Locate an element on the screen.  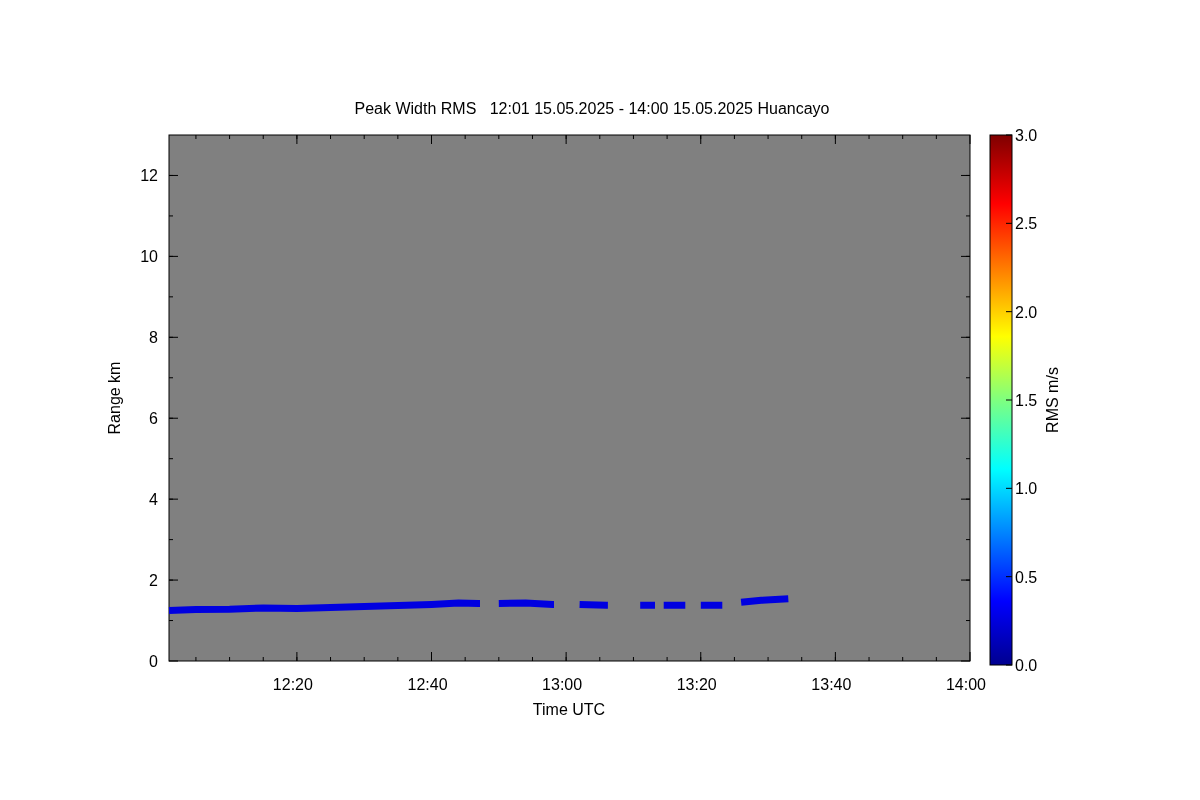
color-scale-label: 0.0 is located at coordinates (1026, 665).